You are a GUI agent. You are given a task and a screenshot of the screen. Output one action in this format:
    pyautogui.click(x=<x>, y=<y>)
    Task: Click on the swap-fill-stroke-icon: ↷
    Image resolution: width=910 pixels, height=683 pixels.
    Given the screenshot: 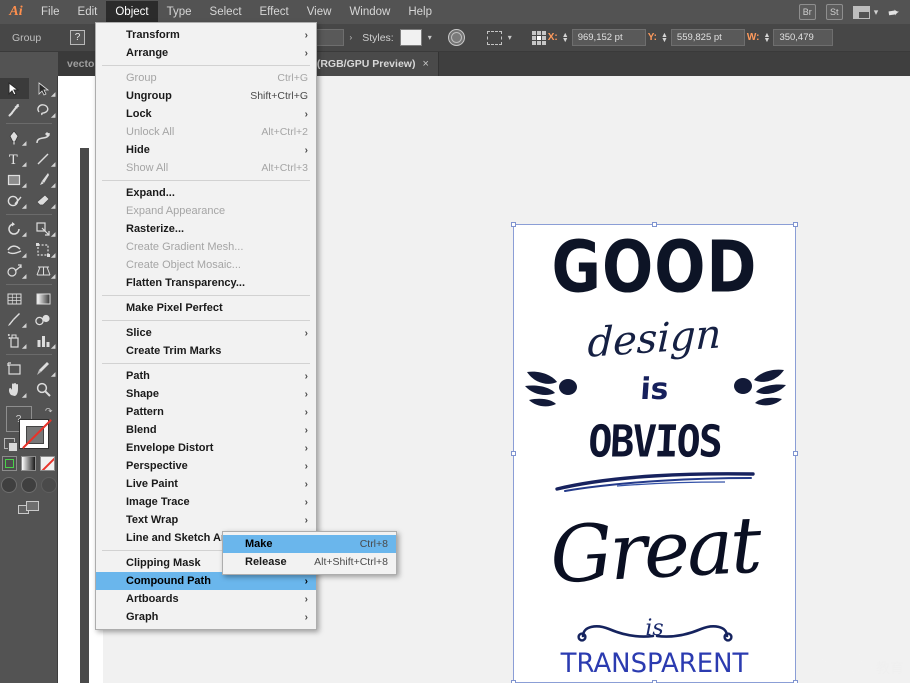 What is the action you would take?
    pyautogui.click(x=49, y=411)
    